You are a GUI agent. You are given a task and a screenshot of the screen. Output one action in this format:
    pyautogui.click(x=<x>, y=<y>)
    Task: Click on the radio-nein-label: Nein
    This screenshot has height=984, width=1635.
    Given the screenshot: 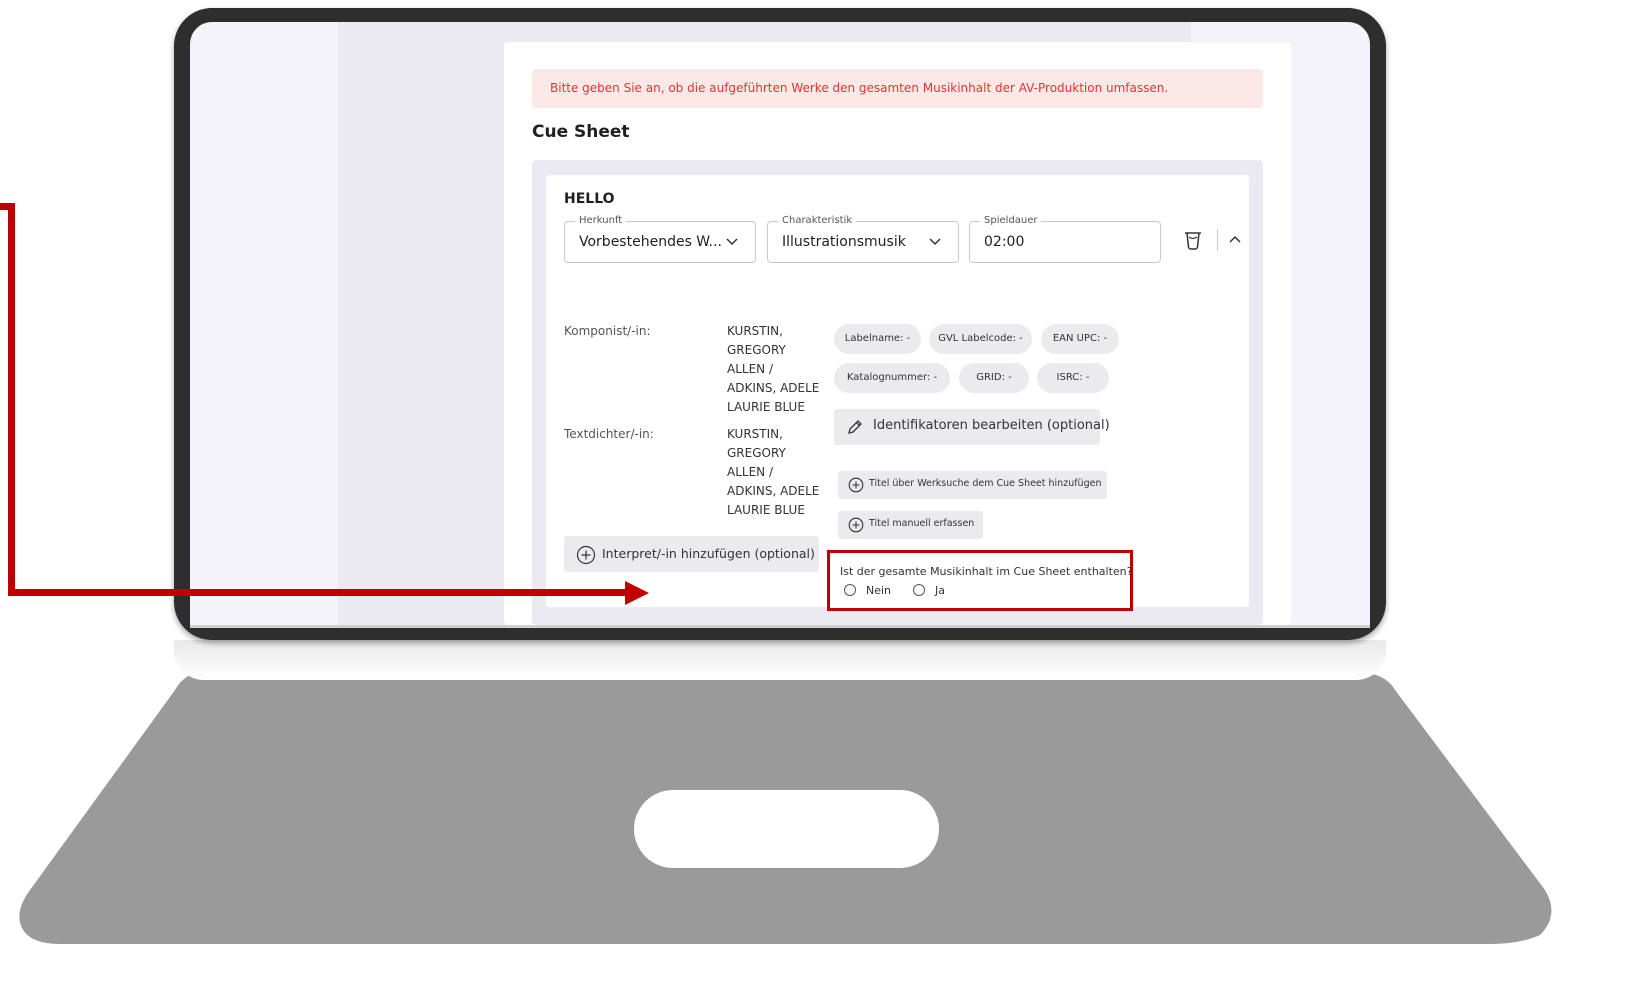 What is the action you would take?
    pyautogui.click(x=879, y=590)
    